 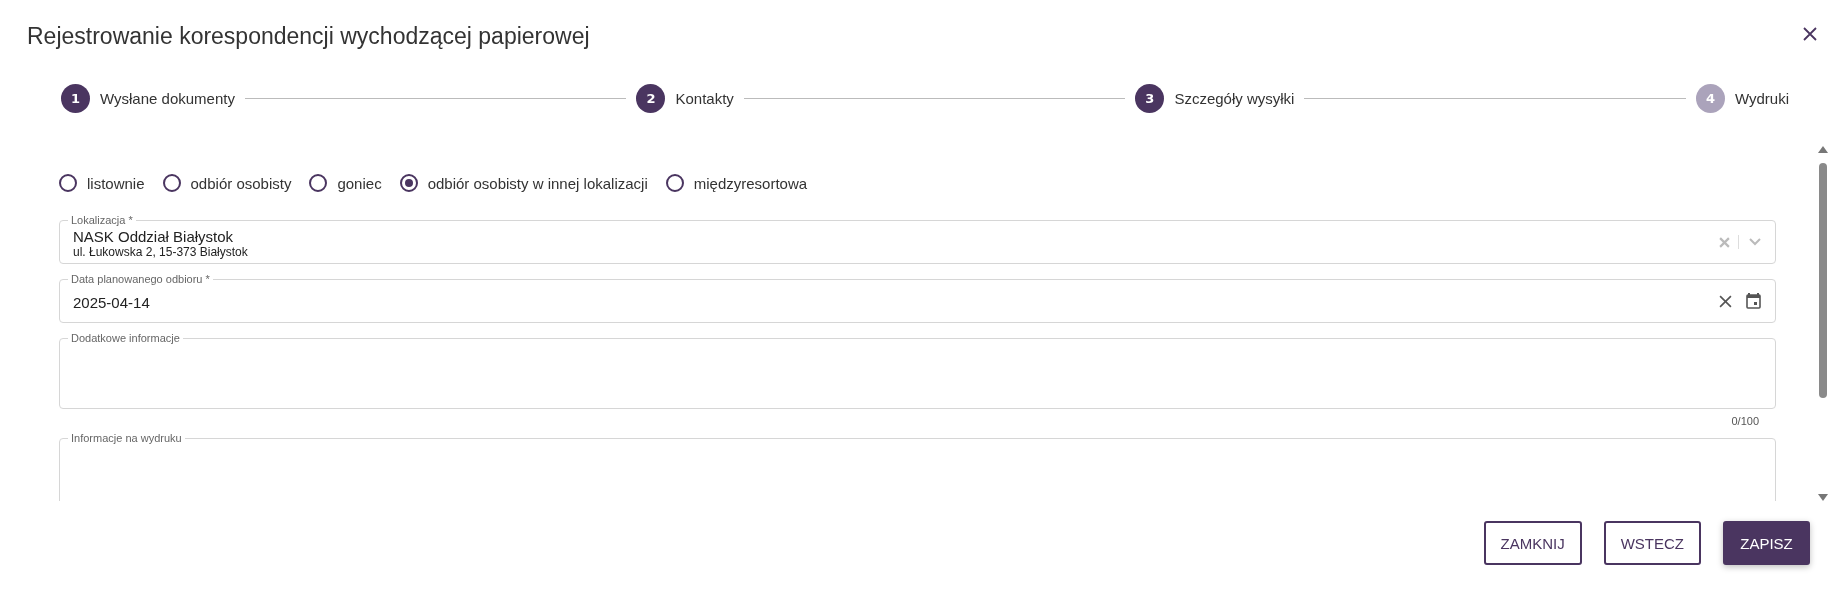 What do you see at coordinates (75, 98) in the screenshot?
I see `step-number: 1` at bounding box center [75, 98].